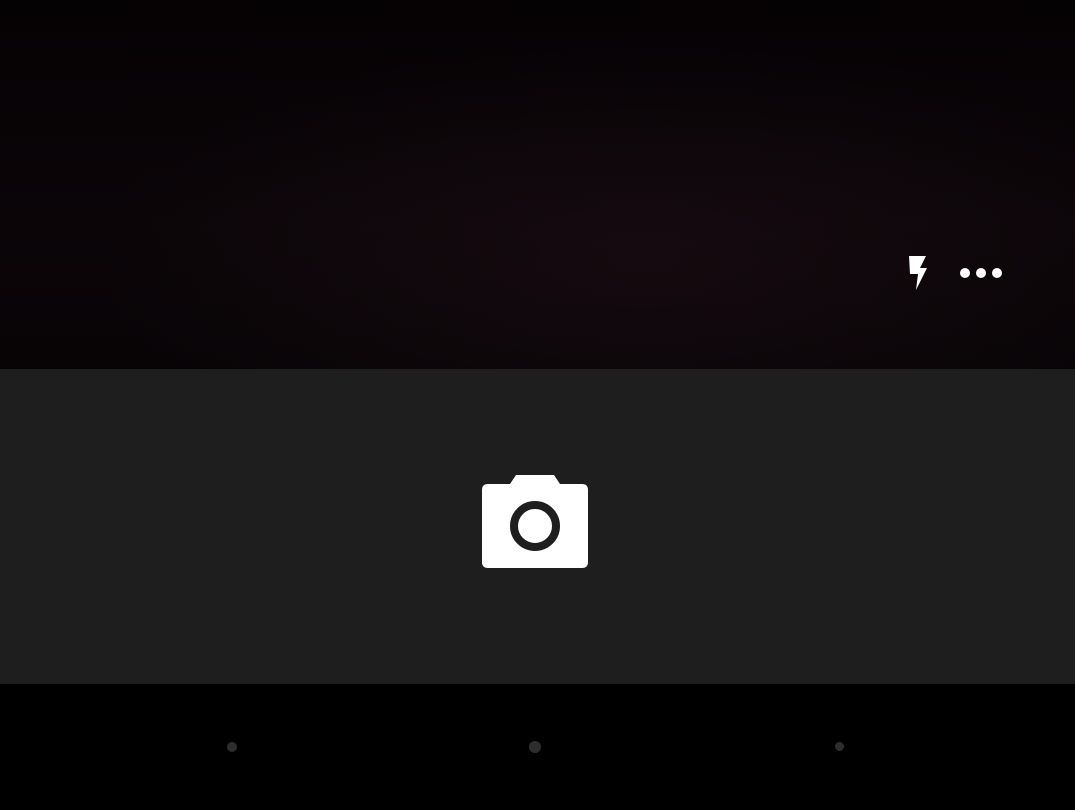 The width and height of the screenshot is (1075, 810). I want to click on camera-icon, so click(535, 521).